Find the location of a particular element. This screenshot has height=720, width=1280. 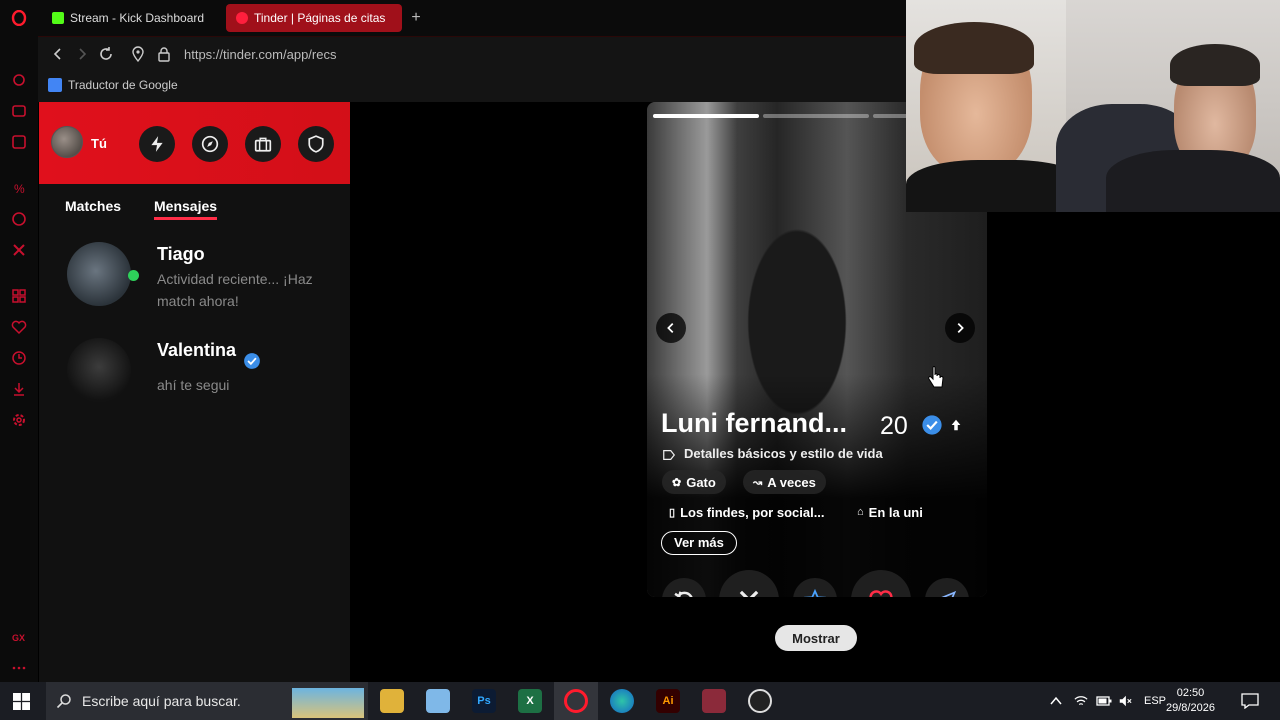

safety-button is located at coordinates (316, 144).